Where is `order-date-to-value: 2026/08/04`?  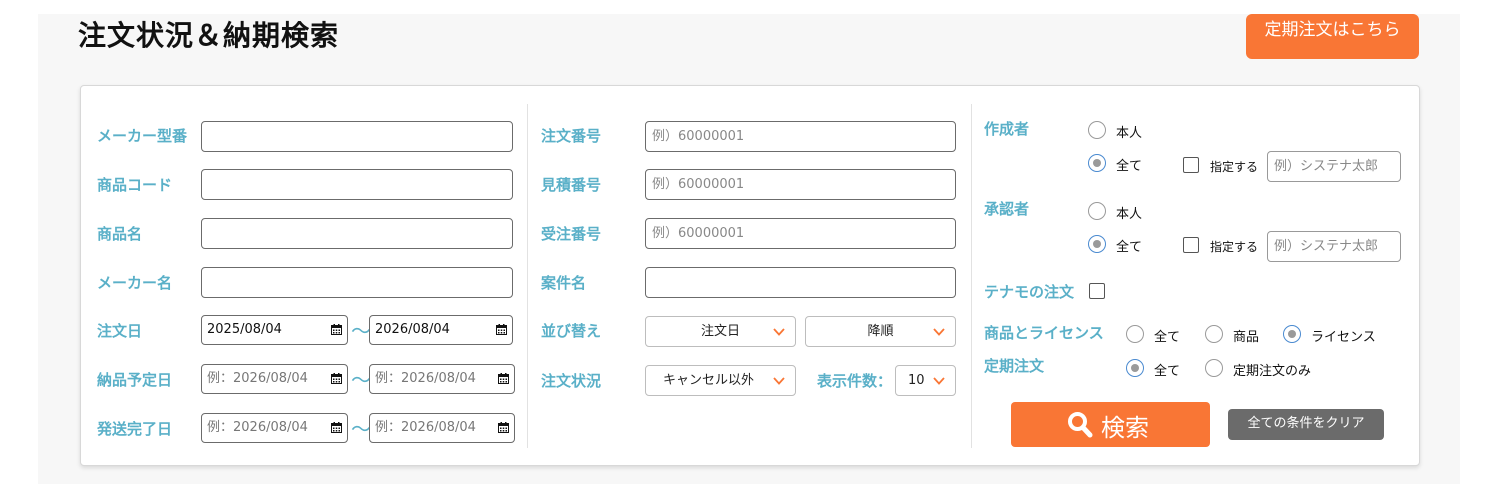 order-date-to-value: 2026/08/04 is located at coordinates (412, 329).